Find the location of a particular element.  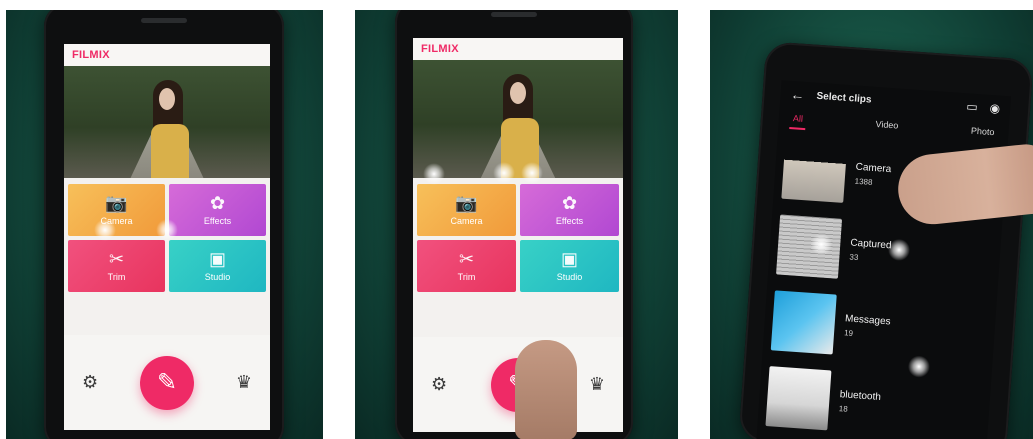

tiles-grid: 📷 Camera ✿ Effects ✂ Trim ▣ Studio is located at coordinates (518, 238).